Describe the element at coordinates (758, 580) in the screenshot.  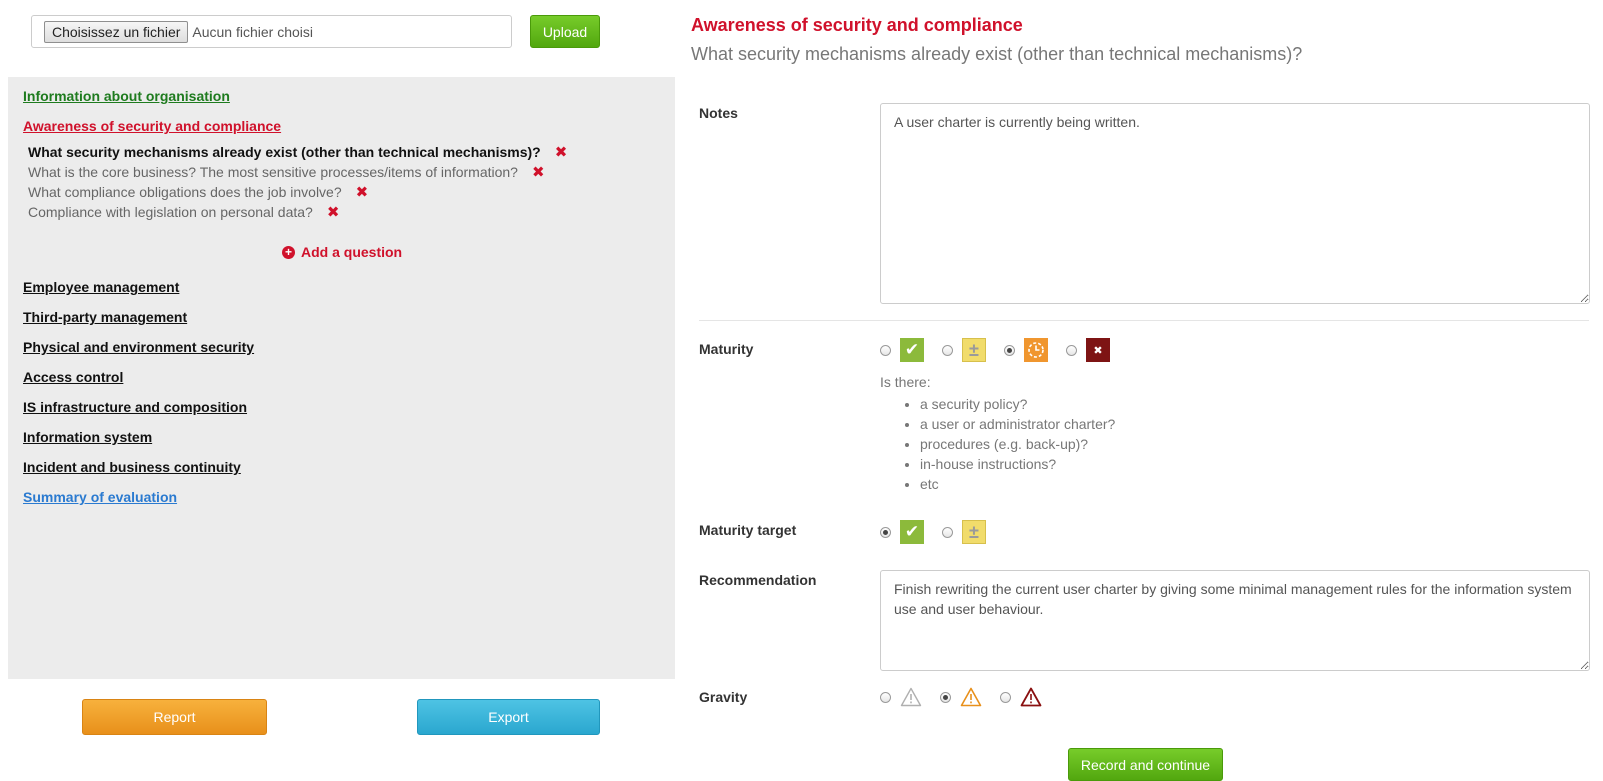
I see `recommendation-label: Recommendation` at that location.